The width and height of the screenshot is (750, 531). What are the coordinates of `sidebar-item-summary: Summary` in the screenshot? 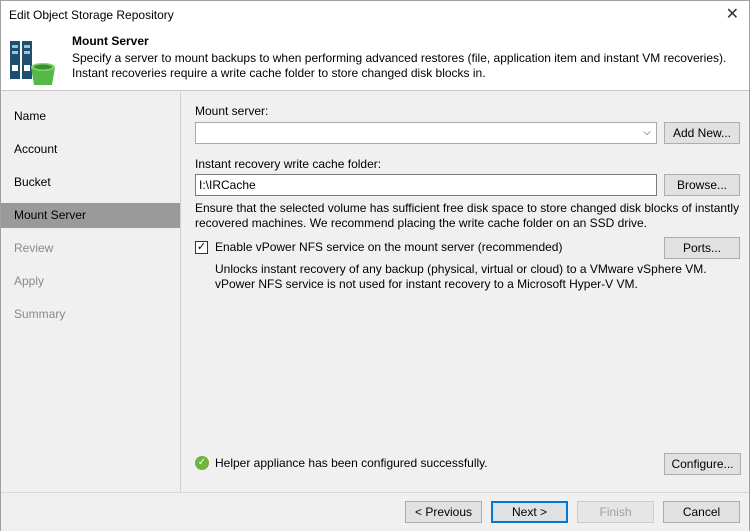 It's located at (40, 314).